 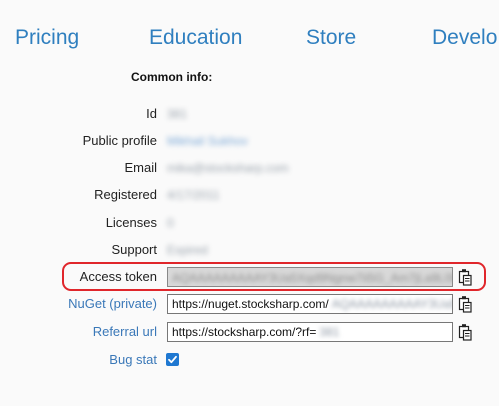 What do you see at coordinates (193, 195) in the screenshot?
I see `registered-value: 4/17/2011` at bounding box center [193, 195].